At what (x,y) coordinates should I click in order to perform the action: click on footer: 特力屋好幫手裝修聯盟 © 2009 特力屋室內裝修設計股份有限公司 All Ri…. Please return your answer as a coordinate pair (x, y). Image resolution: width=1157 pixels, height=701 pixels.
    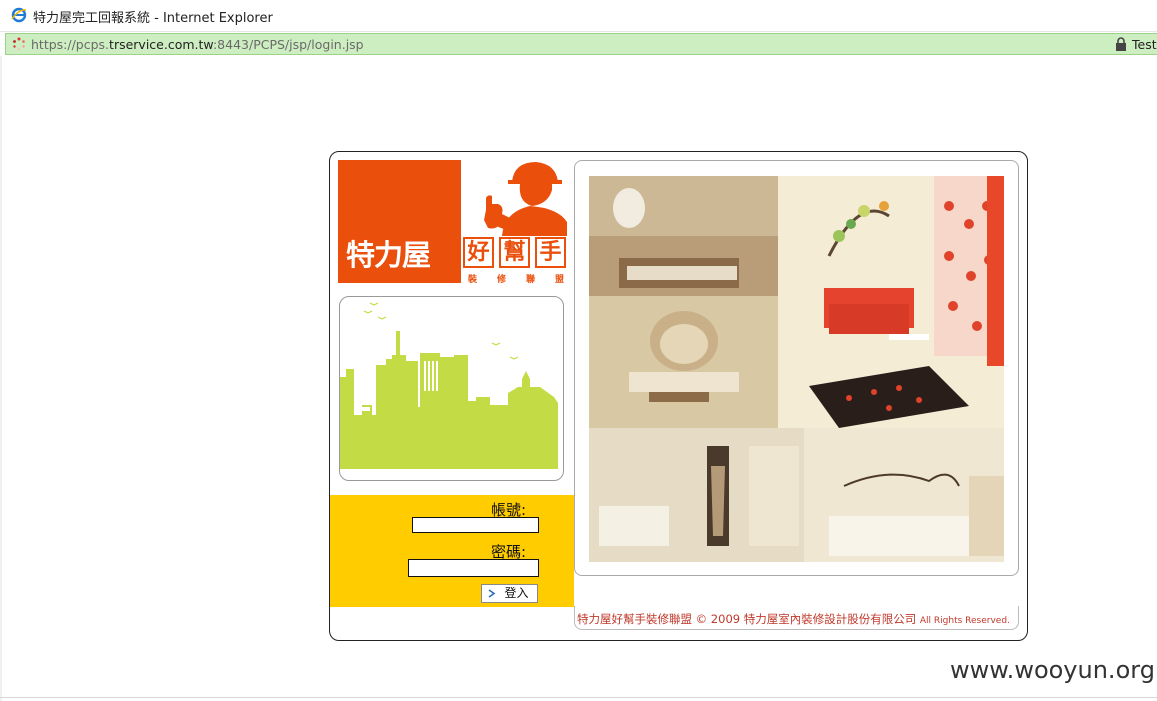
    Looking at the image, I should click on (796, 618).